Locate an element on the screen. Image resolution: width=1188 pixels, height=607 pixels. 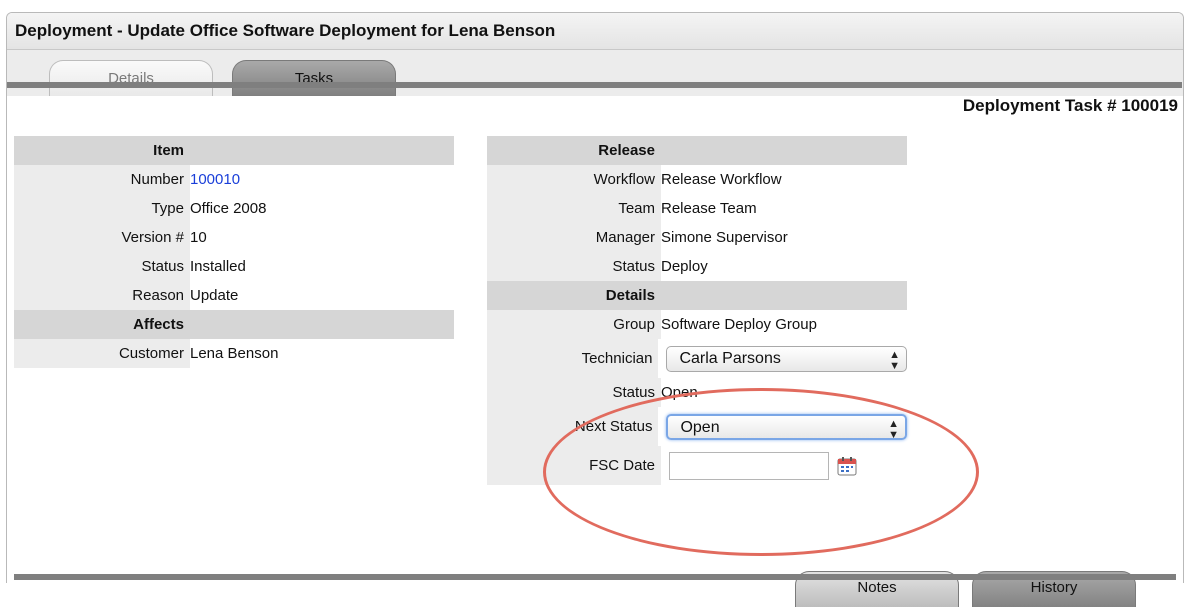
field-row-fsc-date: FSC Date is located at coordinates (697, 465).